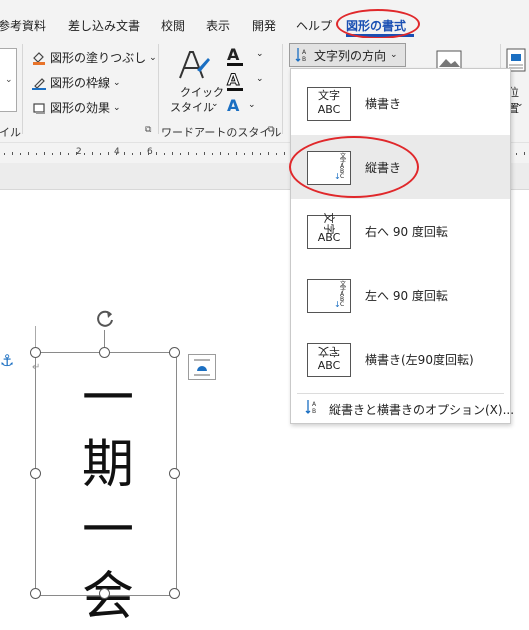 The height and width of the screenshot is (630, 529). What do you see at coordinates (94, 57) in the screenshot?
I see `shape-fill-button: 図形の塗りつぶし ⌄` at bounding box center [94, 57].